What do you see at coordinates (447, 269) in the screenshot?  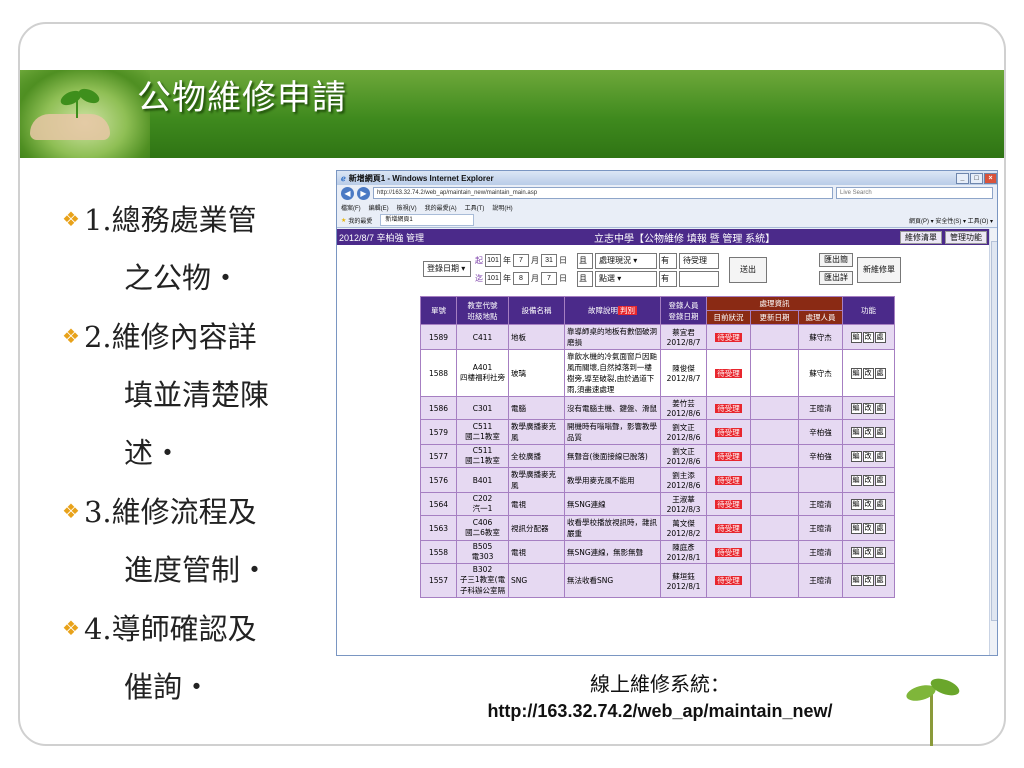 I see `date-type-select: 登錄日期 ▾` at bounding box center [447, 269].